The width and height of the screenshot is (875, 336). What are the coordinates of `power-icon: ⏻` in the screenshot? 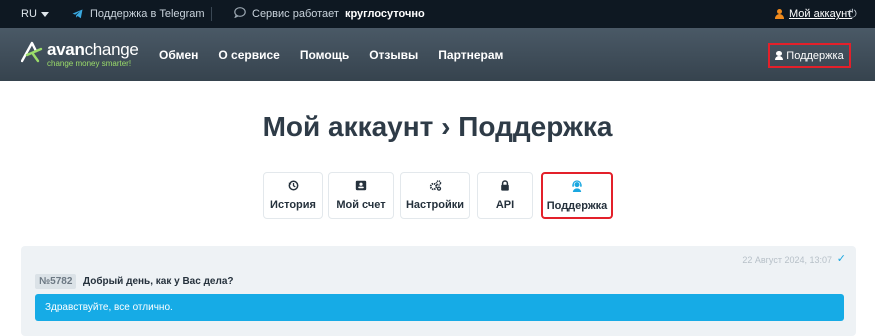 It's located at (852, 14).